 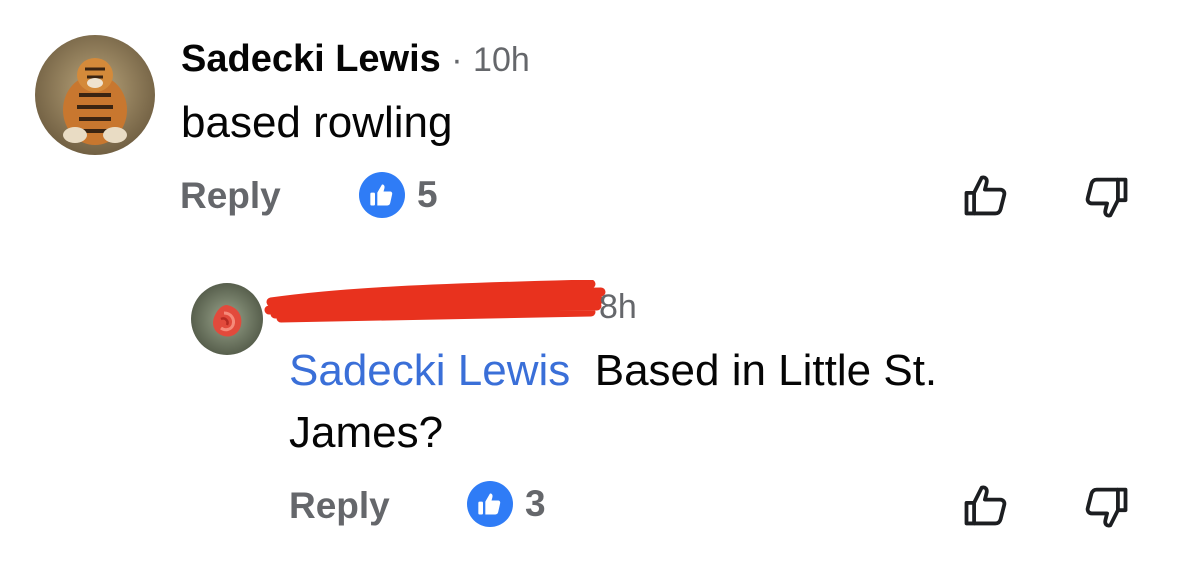 I want to click on tiger-avatar-icon, so click(x=95, y=95).